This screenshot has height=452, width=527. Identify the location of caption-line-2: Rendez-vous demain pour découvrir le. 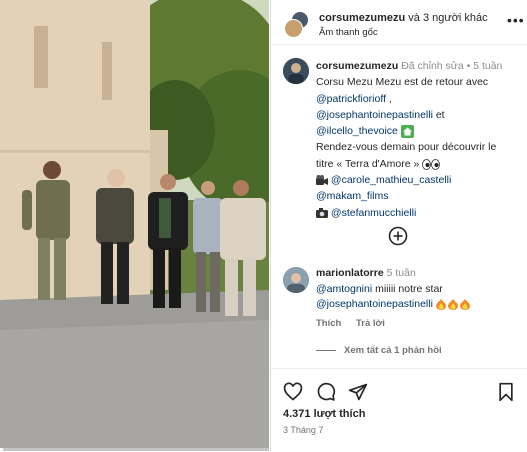
(406, 147).